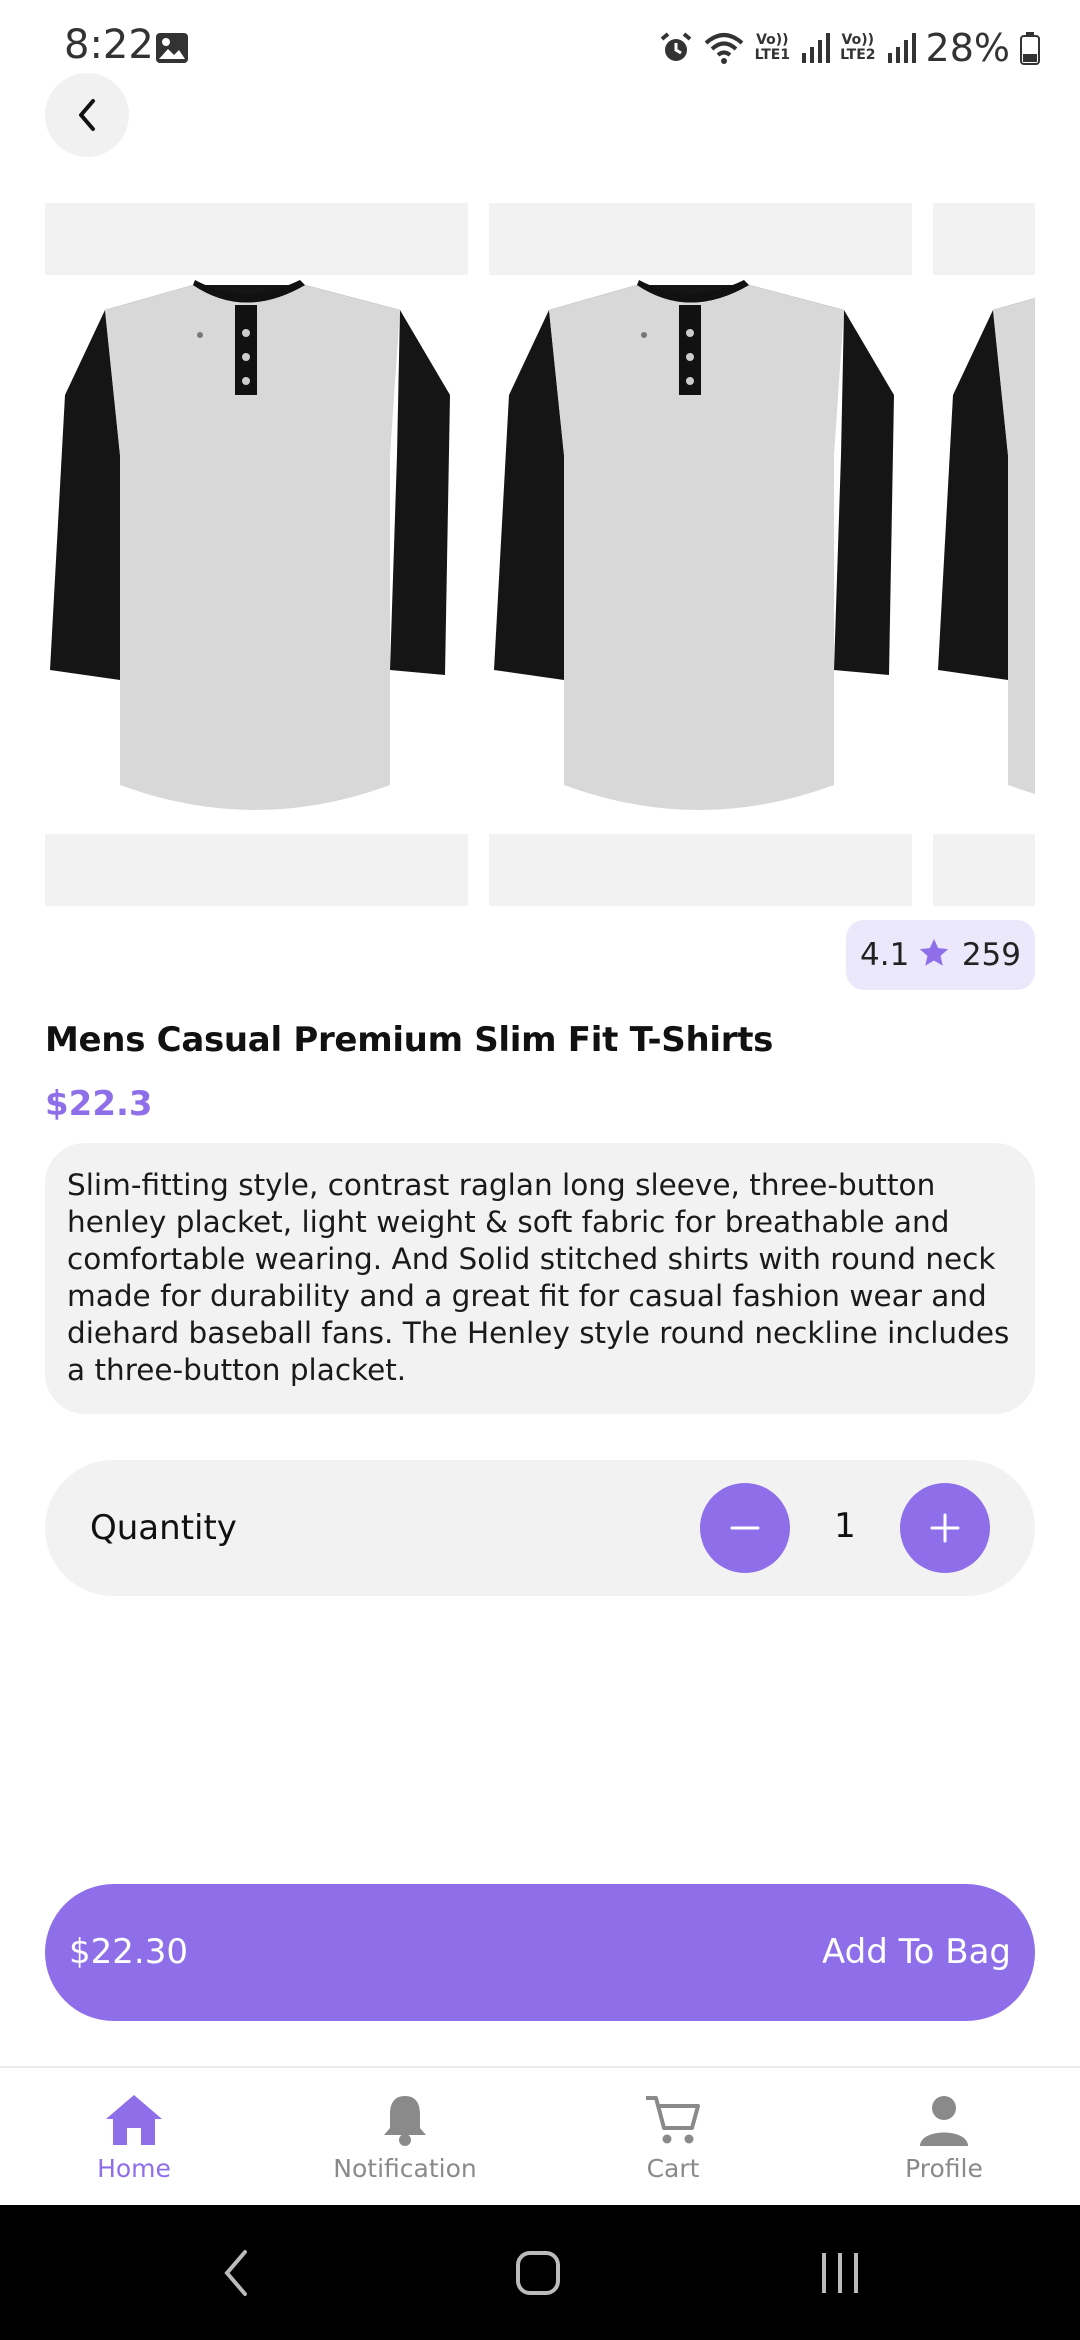  Describe the element at coordinates (540, 1528) in the screenshot. I see `quantity-stepper: Quantity 1` at that location.